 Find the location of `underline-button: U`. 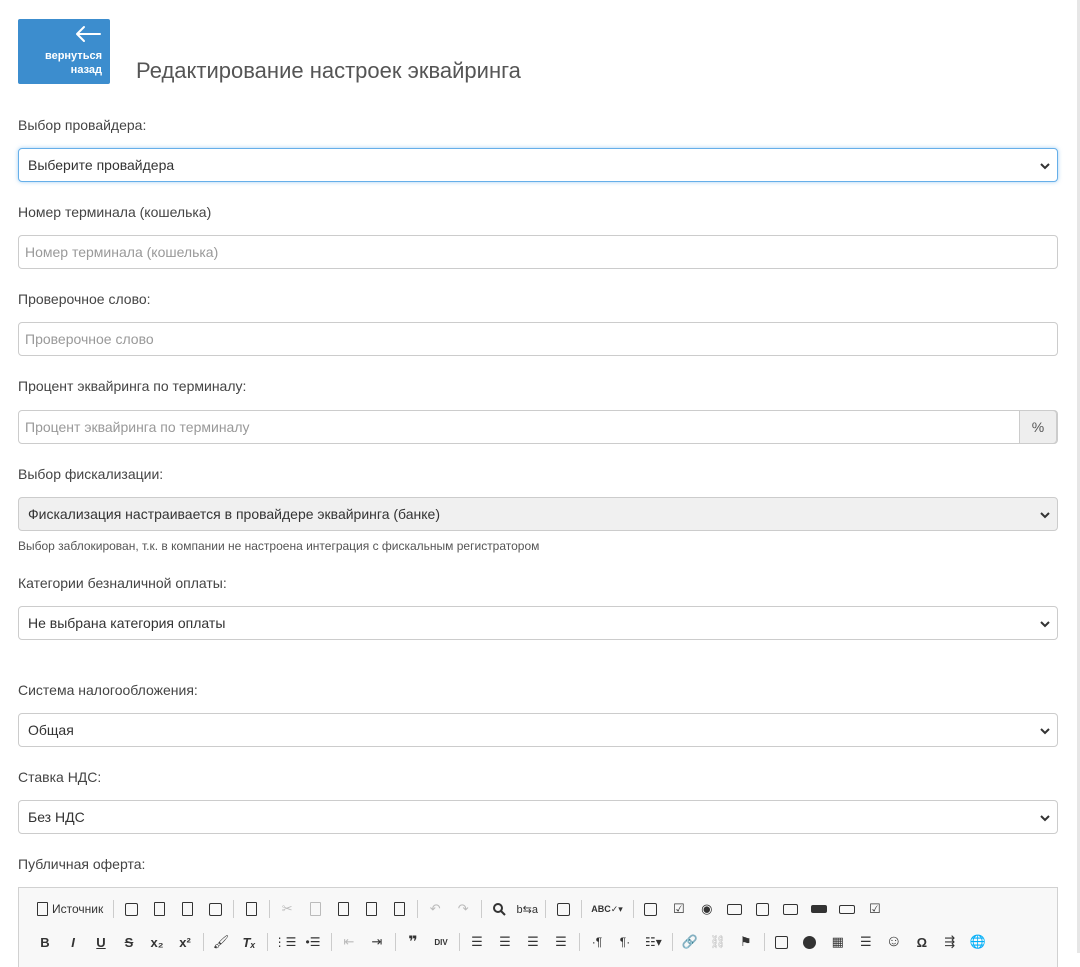

underline-button: U is located at coordinates (101, 942).